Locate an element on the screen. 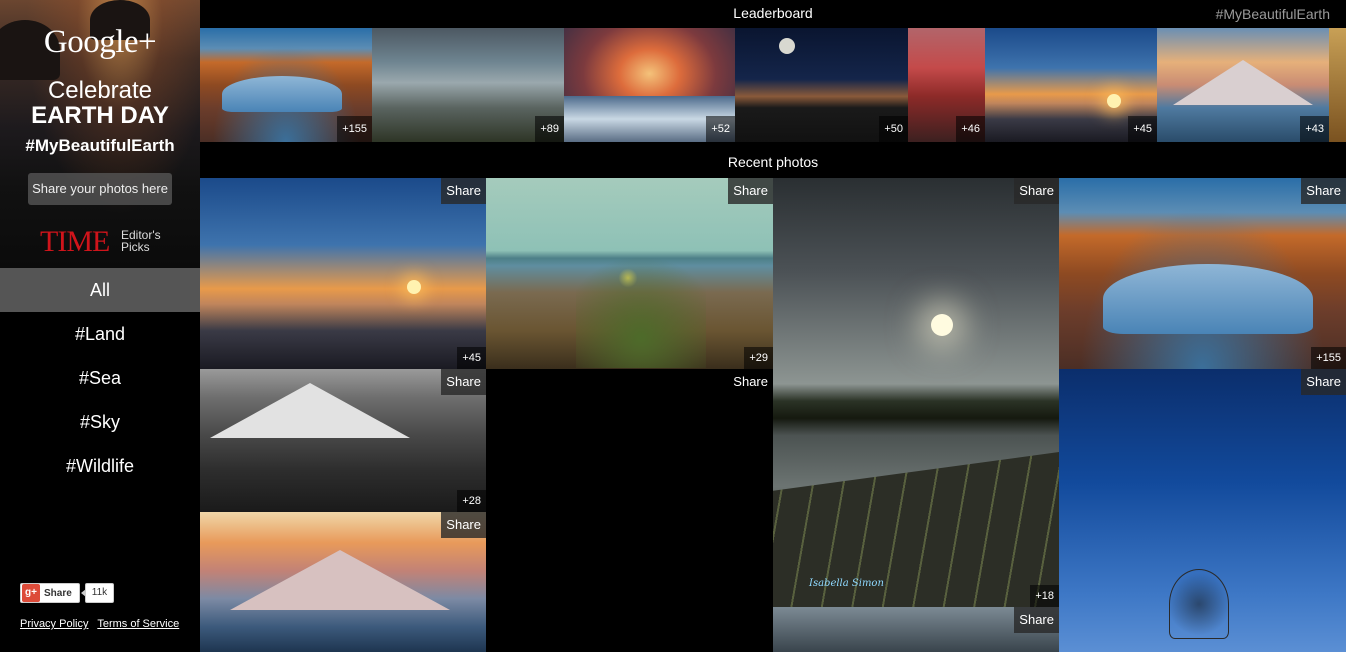 This screenshot has width=1346, height=652. plus-count: +89 is located at coordinates (549, 129).